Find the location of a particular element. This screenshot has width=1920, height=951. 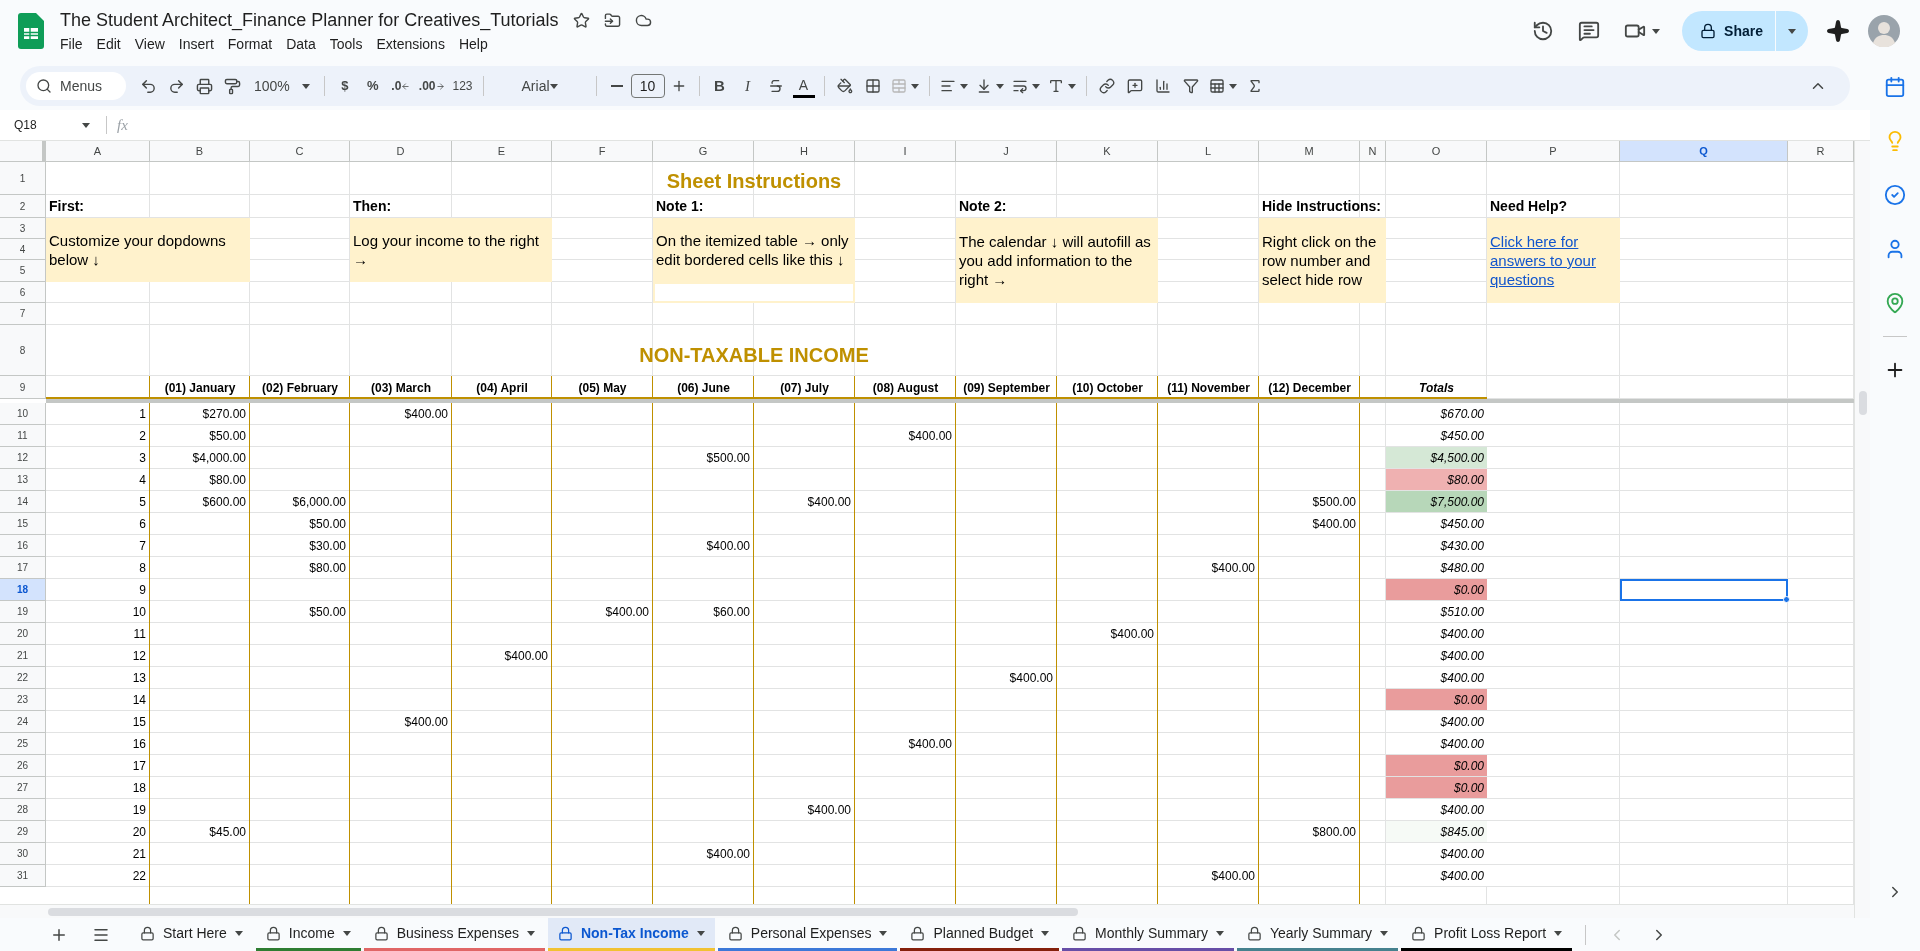

row-header: 9 is located at coordinates (23, 387).